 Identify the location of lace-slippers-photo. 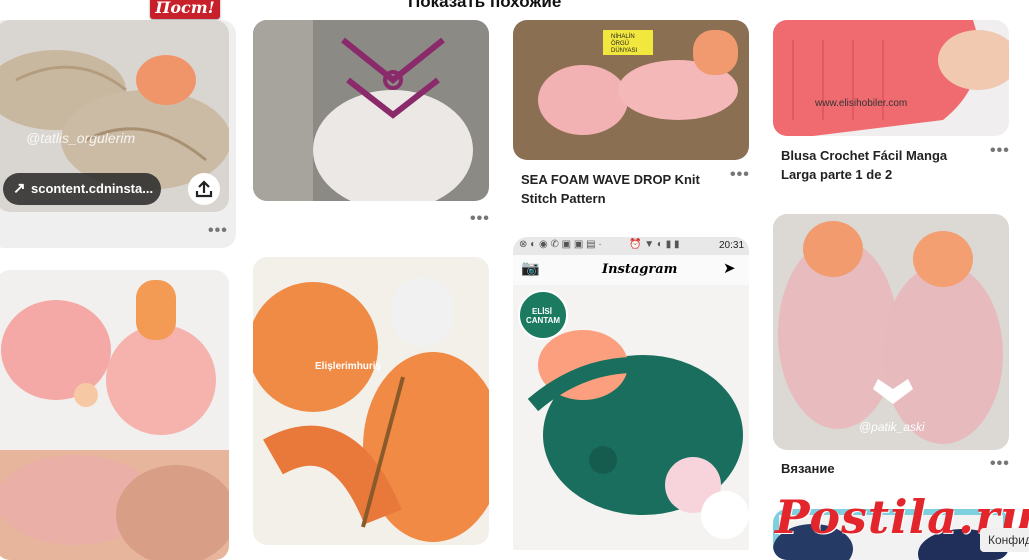
(114, 415).